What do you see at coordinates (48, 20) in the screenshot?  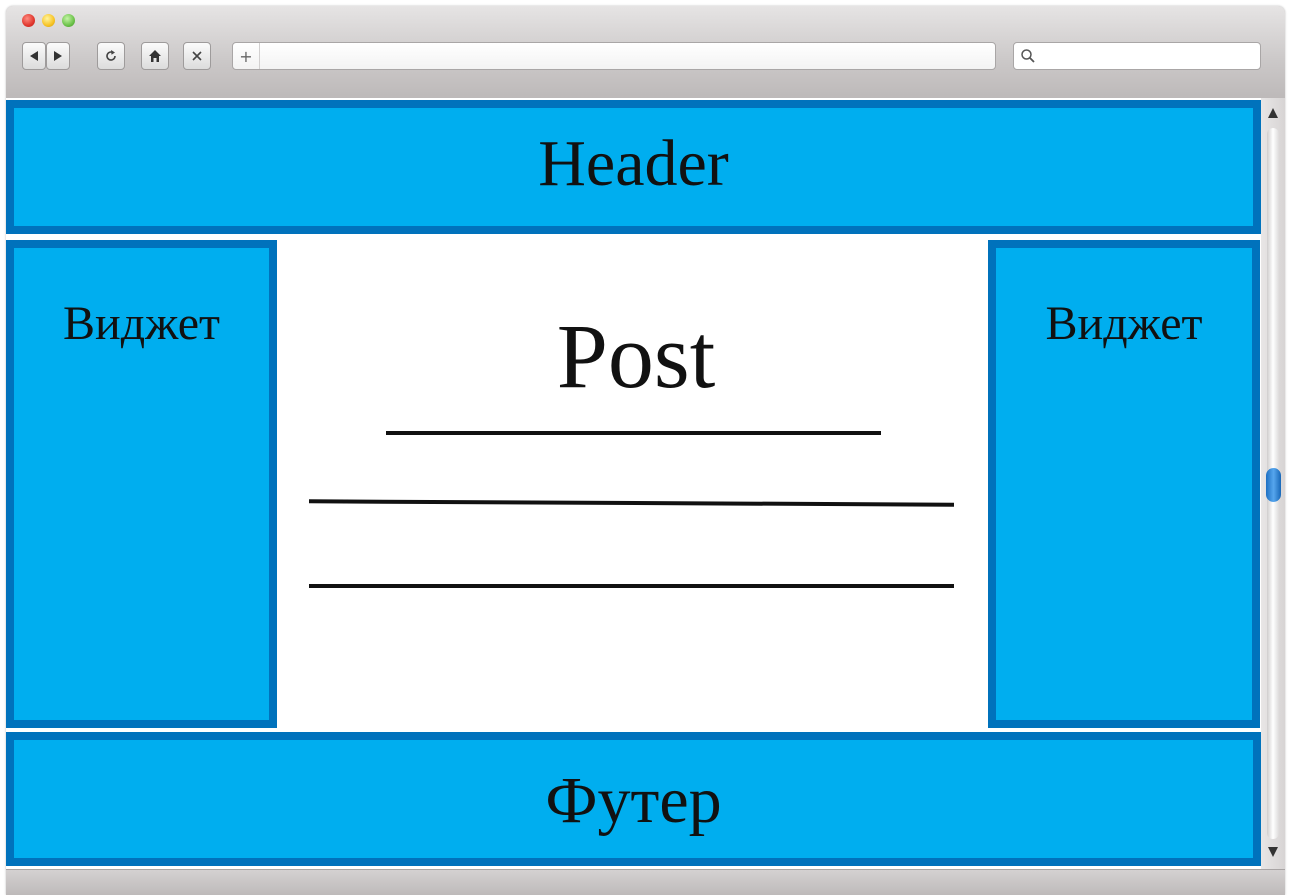 I see `minimize-window-button` at bounding box center [48, 20].